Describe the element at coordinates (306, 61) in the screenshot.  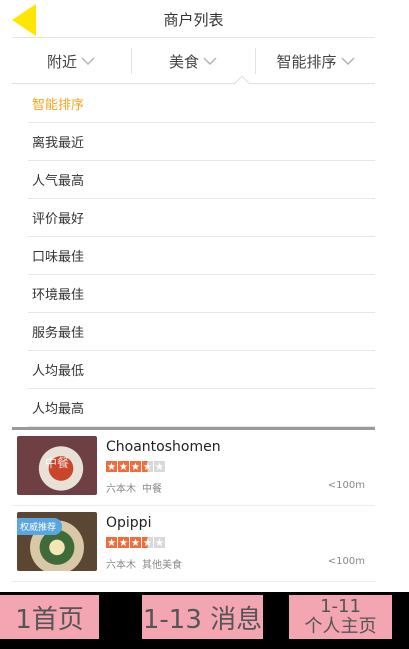
I see `filter-sort-label: 智能排序` at that location.